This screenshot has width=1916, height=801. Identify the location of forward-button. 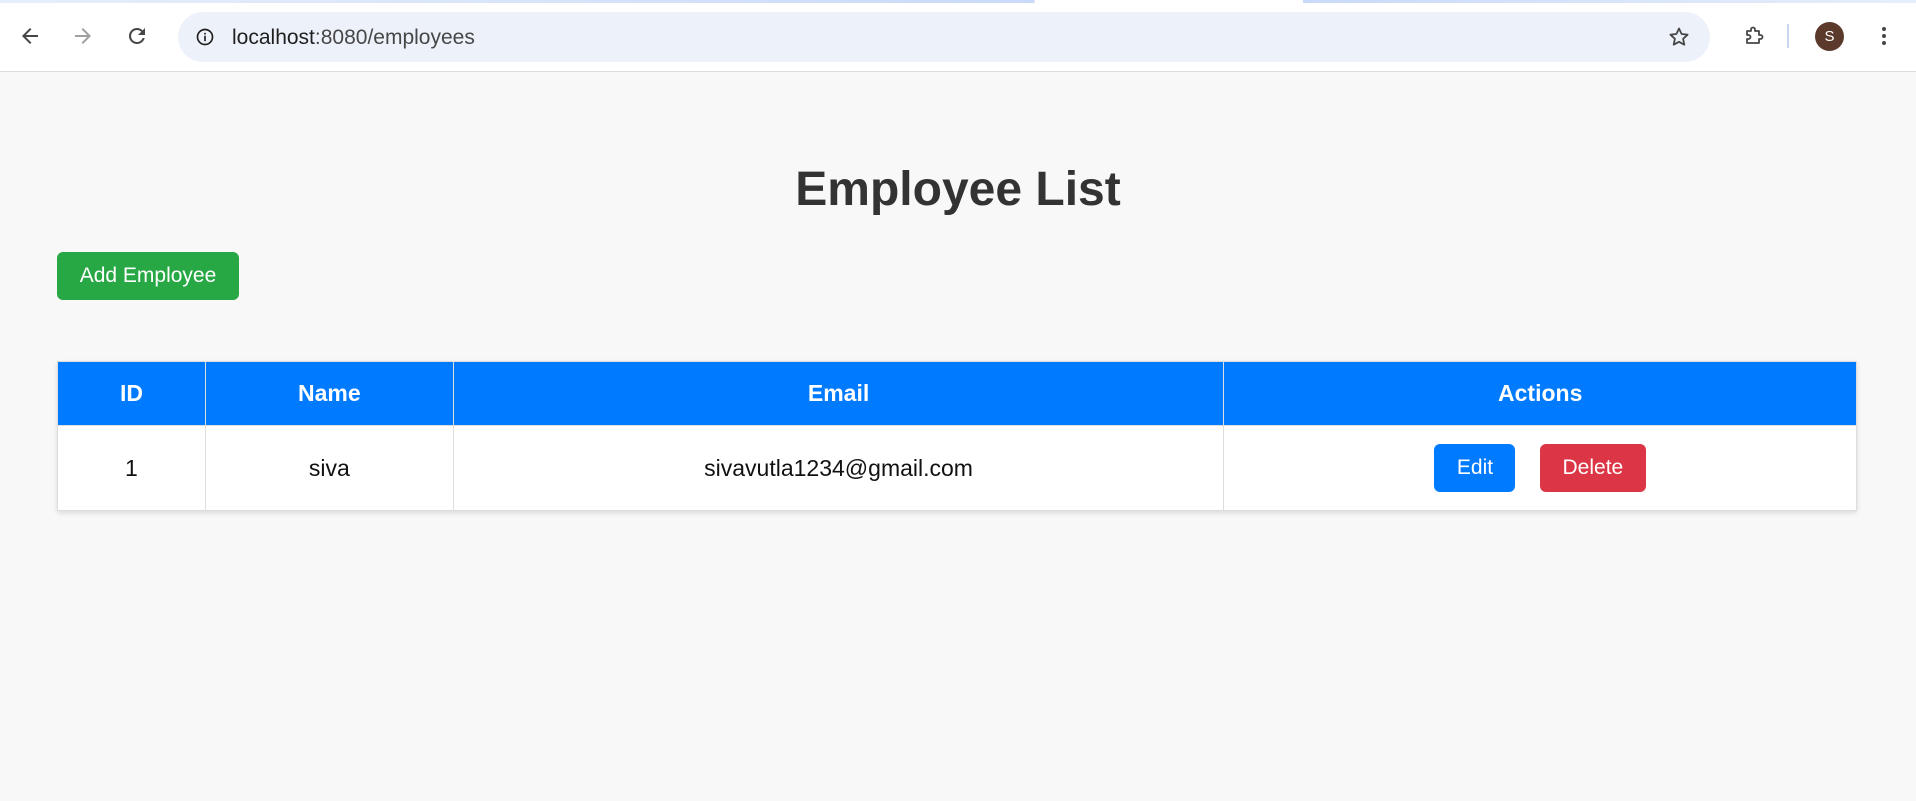
(83, 36).